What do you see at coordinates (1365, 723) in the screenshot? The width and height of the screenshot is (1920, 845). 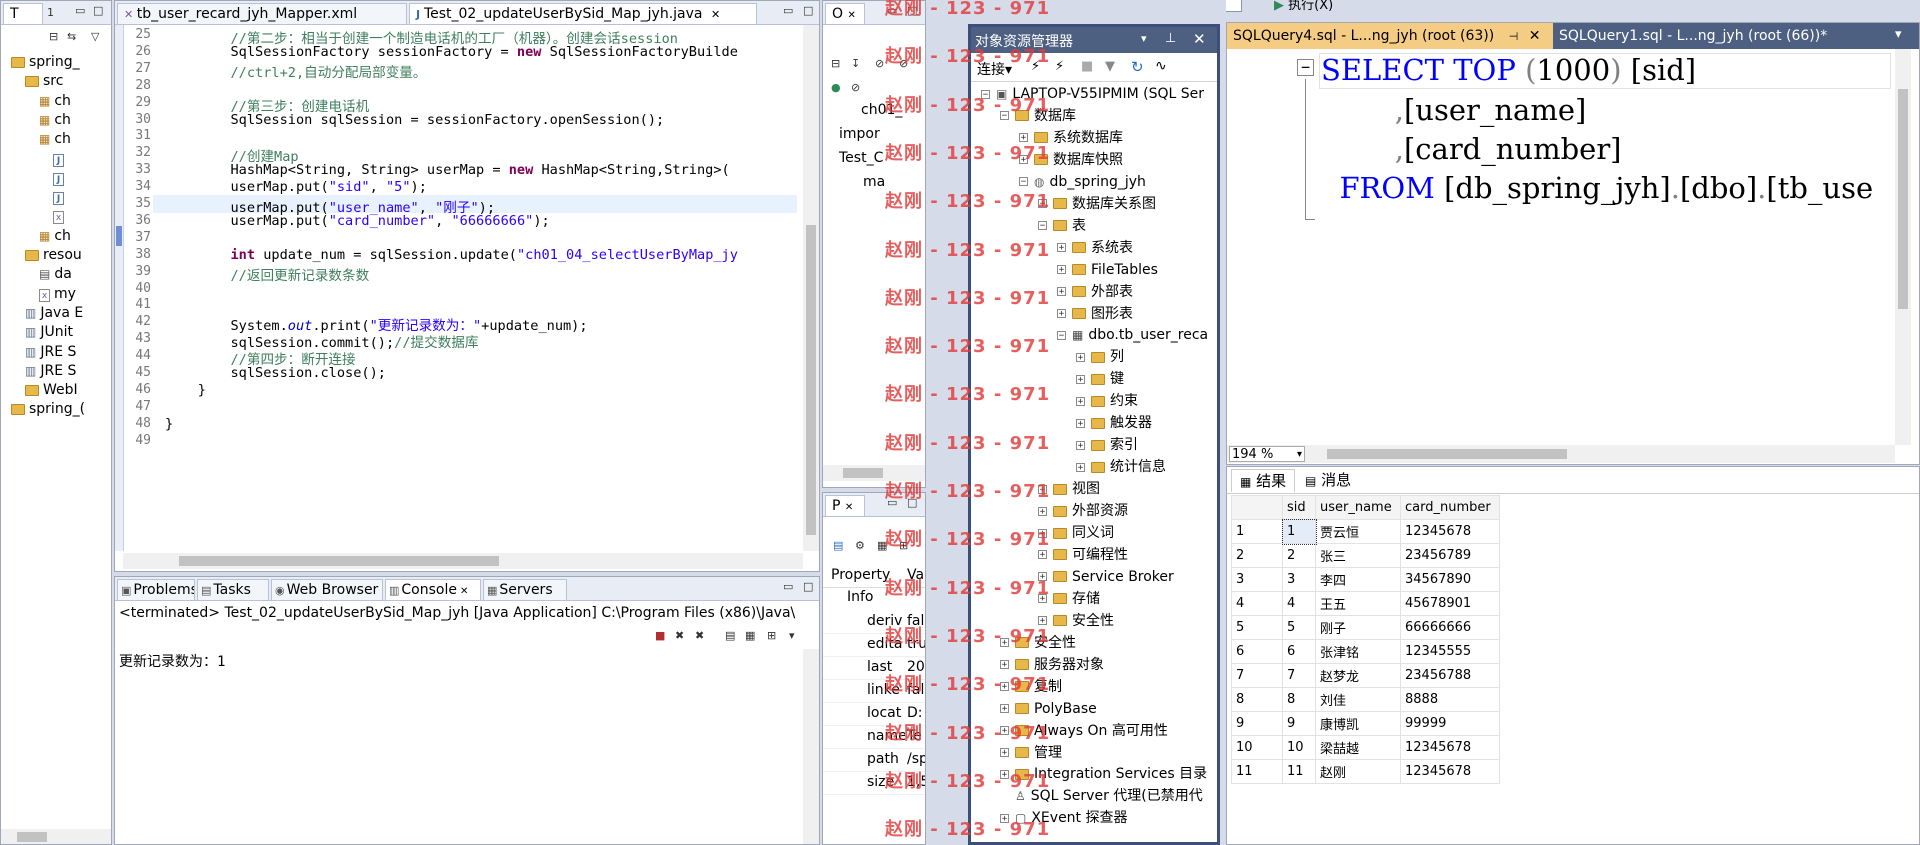 I see `table-row: 9 9 康博凯 99999` at bounding box center [1365, 723].